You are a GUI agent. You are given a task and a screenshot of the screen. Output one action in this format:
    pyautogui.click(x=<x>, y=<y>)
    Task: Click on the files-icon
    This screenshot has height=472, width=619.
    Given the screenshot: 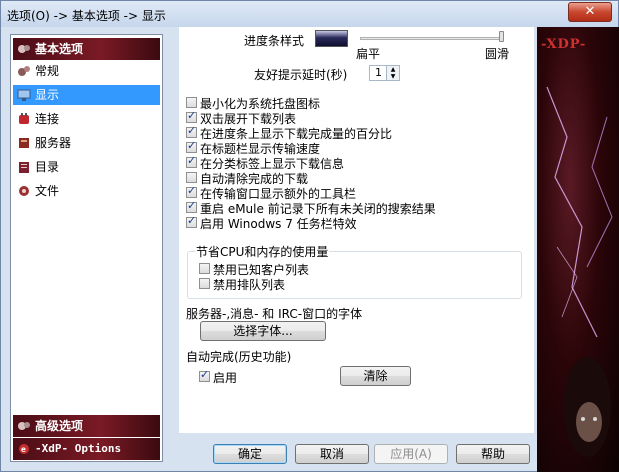 What is the action you would take?
    pyautogui.click(x=24, y=191)
    